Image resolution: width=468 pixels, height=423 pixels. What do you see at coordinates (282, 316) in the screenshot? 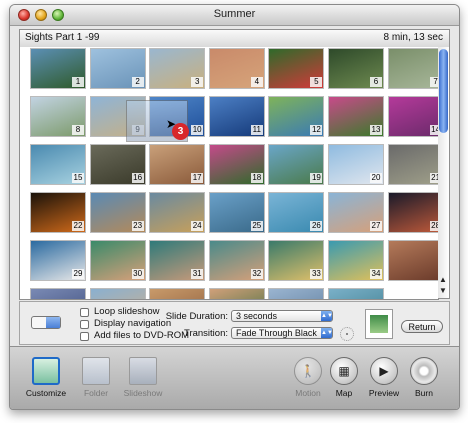
I see `slide-duration-popup: 3 seconds ▲▼` at bounding box center [282, 316].